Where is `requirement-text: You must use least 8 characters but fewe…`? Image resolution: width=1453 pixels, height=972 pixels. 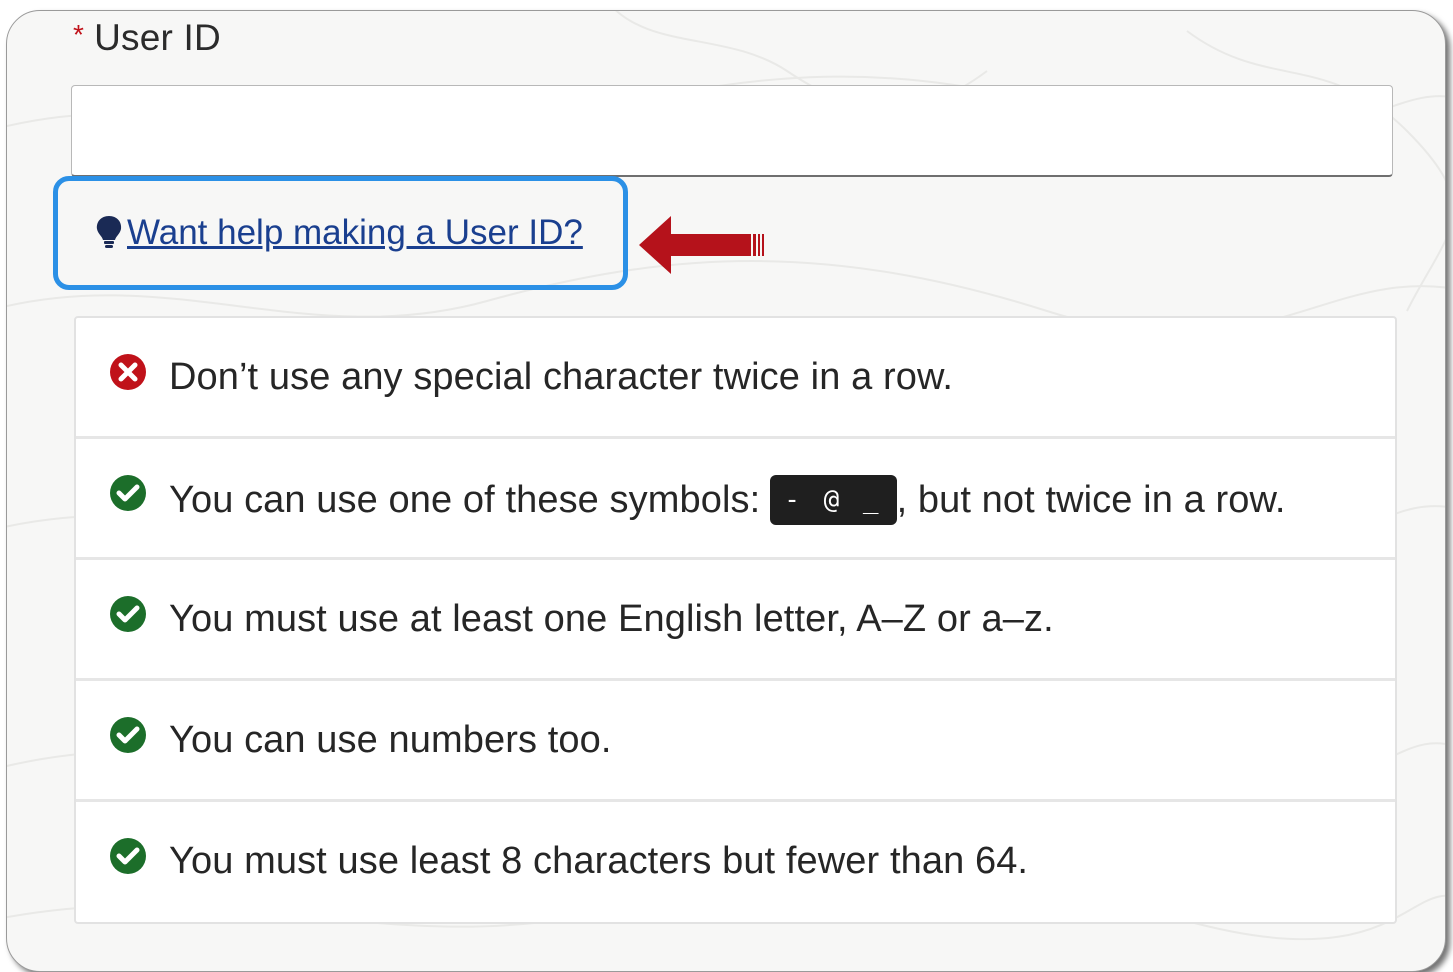 requirement-text: You must use least 8 characters but fewe… is located at coordinates (599, 861).